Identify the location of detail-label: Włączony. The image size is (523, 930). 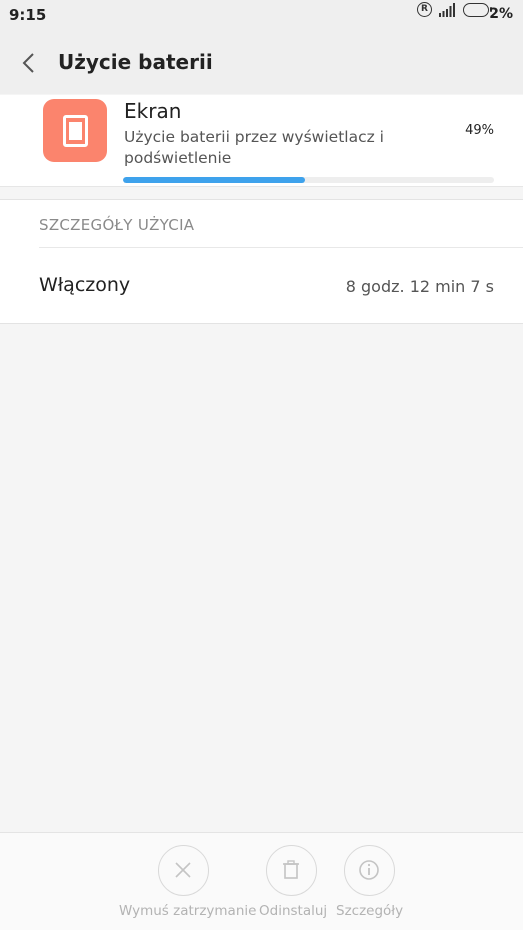
(85, 285).